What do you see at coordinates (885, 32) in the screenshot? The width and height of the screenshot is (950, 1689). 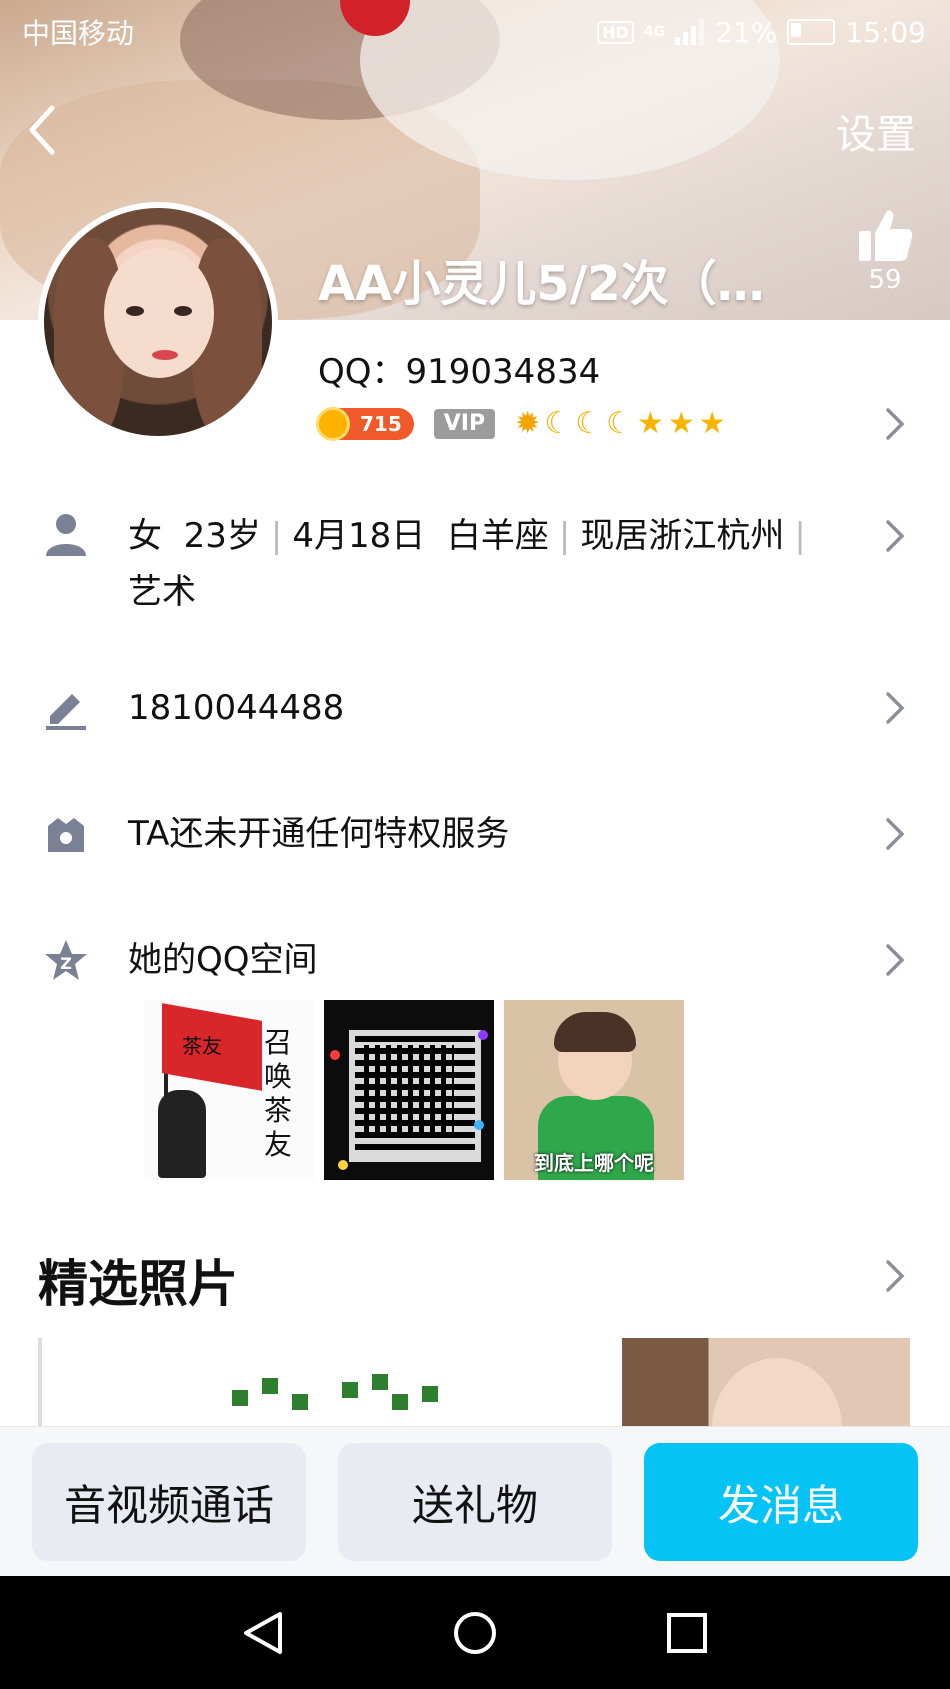 I see `clock: 15:09` at bounding box center [885, 32].